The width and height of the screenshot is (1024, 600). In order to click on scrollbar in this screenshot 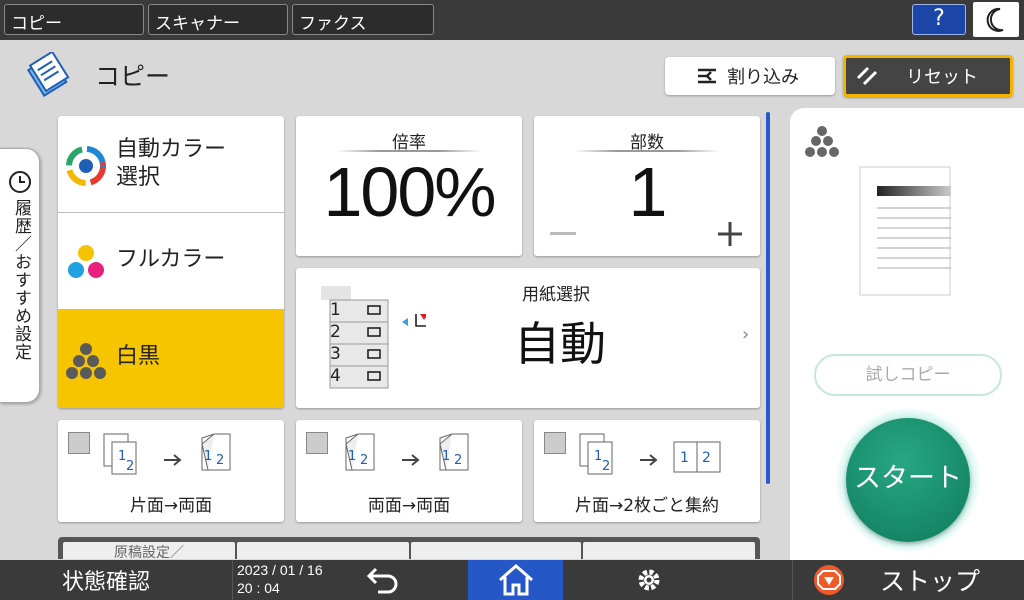, I will do `click(768, 298)`.